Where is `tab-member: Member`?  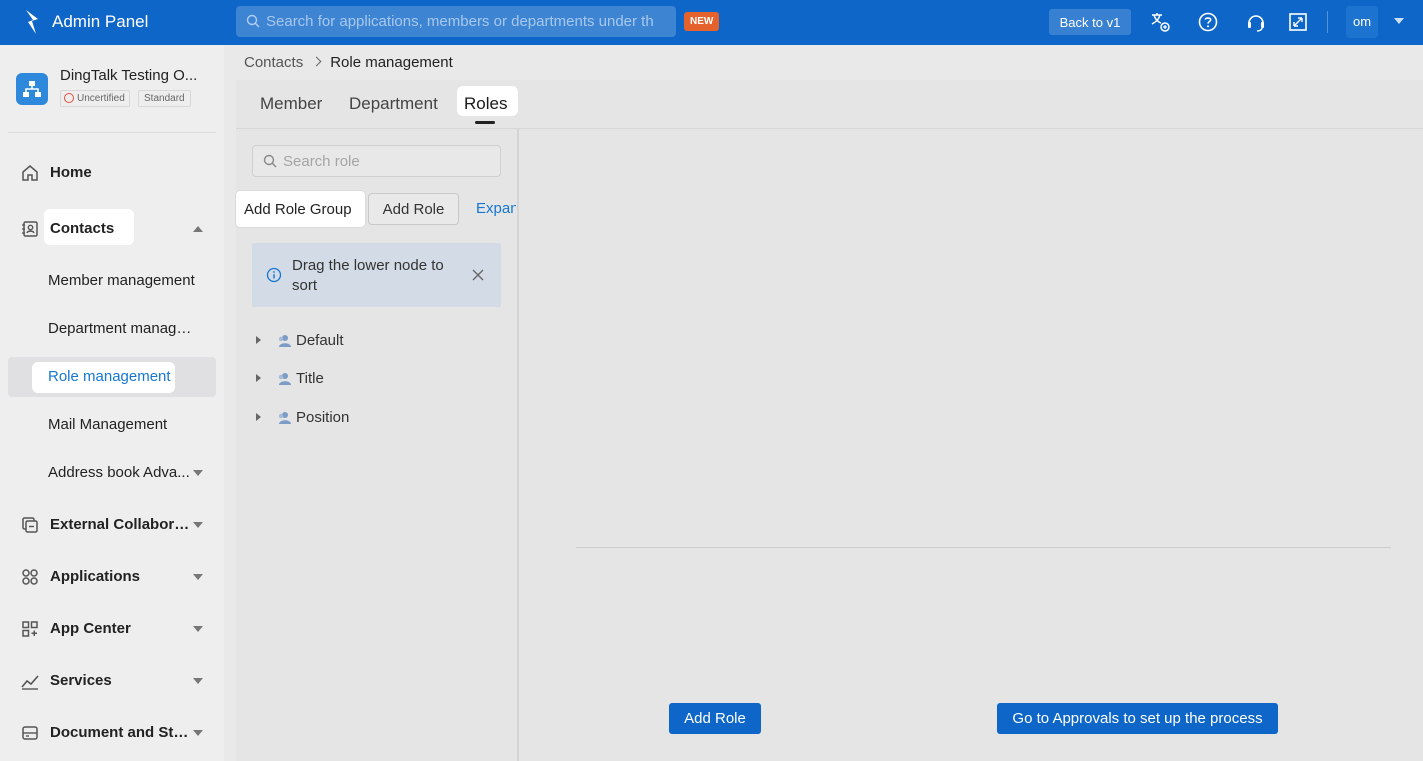 tab-member: Member is located at coordinates (291, 104).